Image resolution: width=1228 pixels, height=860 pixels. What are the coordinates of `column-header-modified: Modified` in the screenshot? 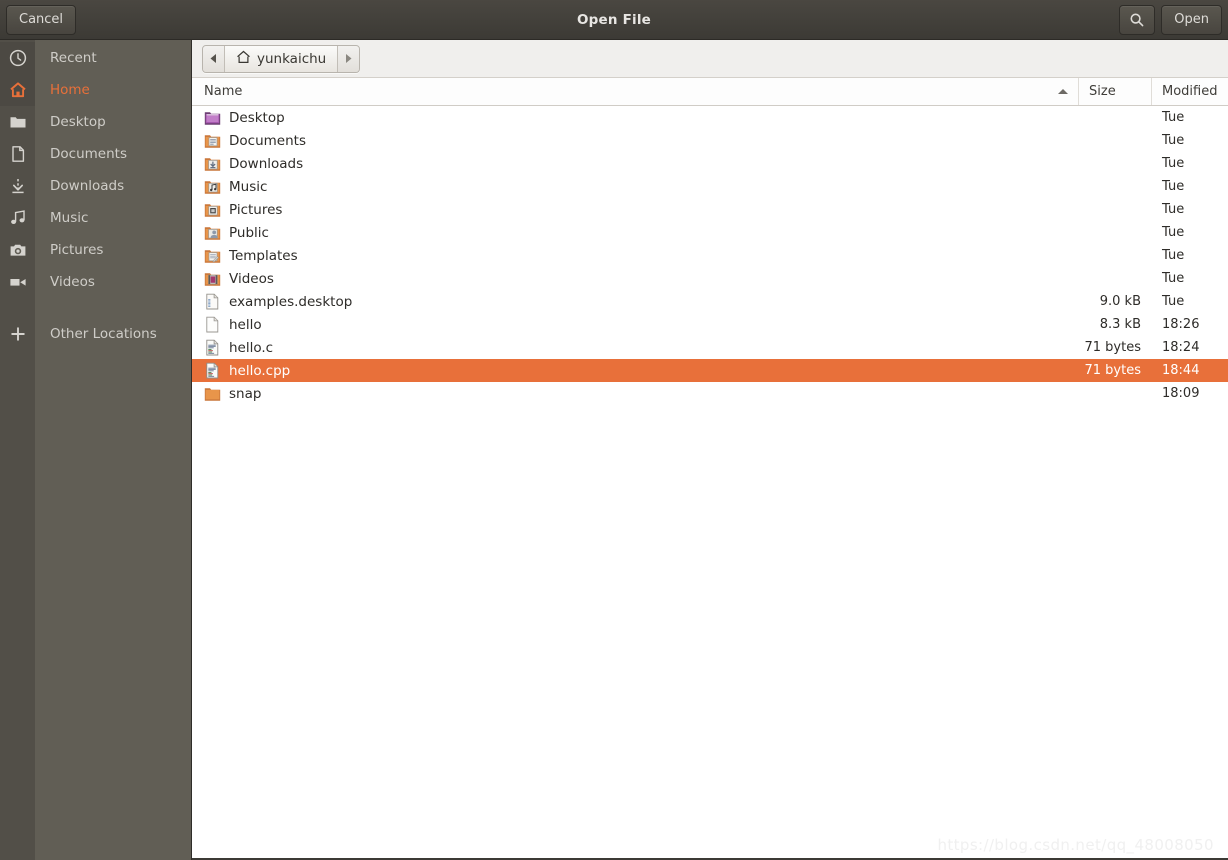 It's located at (1190, 91).